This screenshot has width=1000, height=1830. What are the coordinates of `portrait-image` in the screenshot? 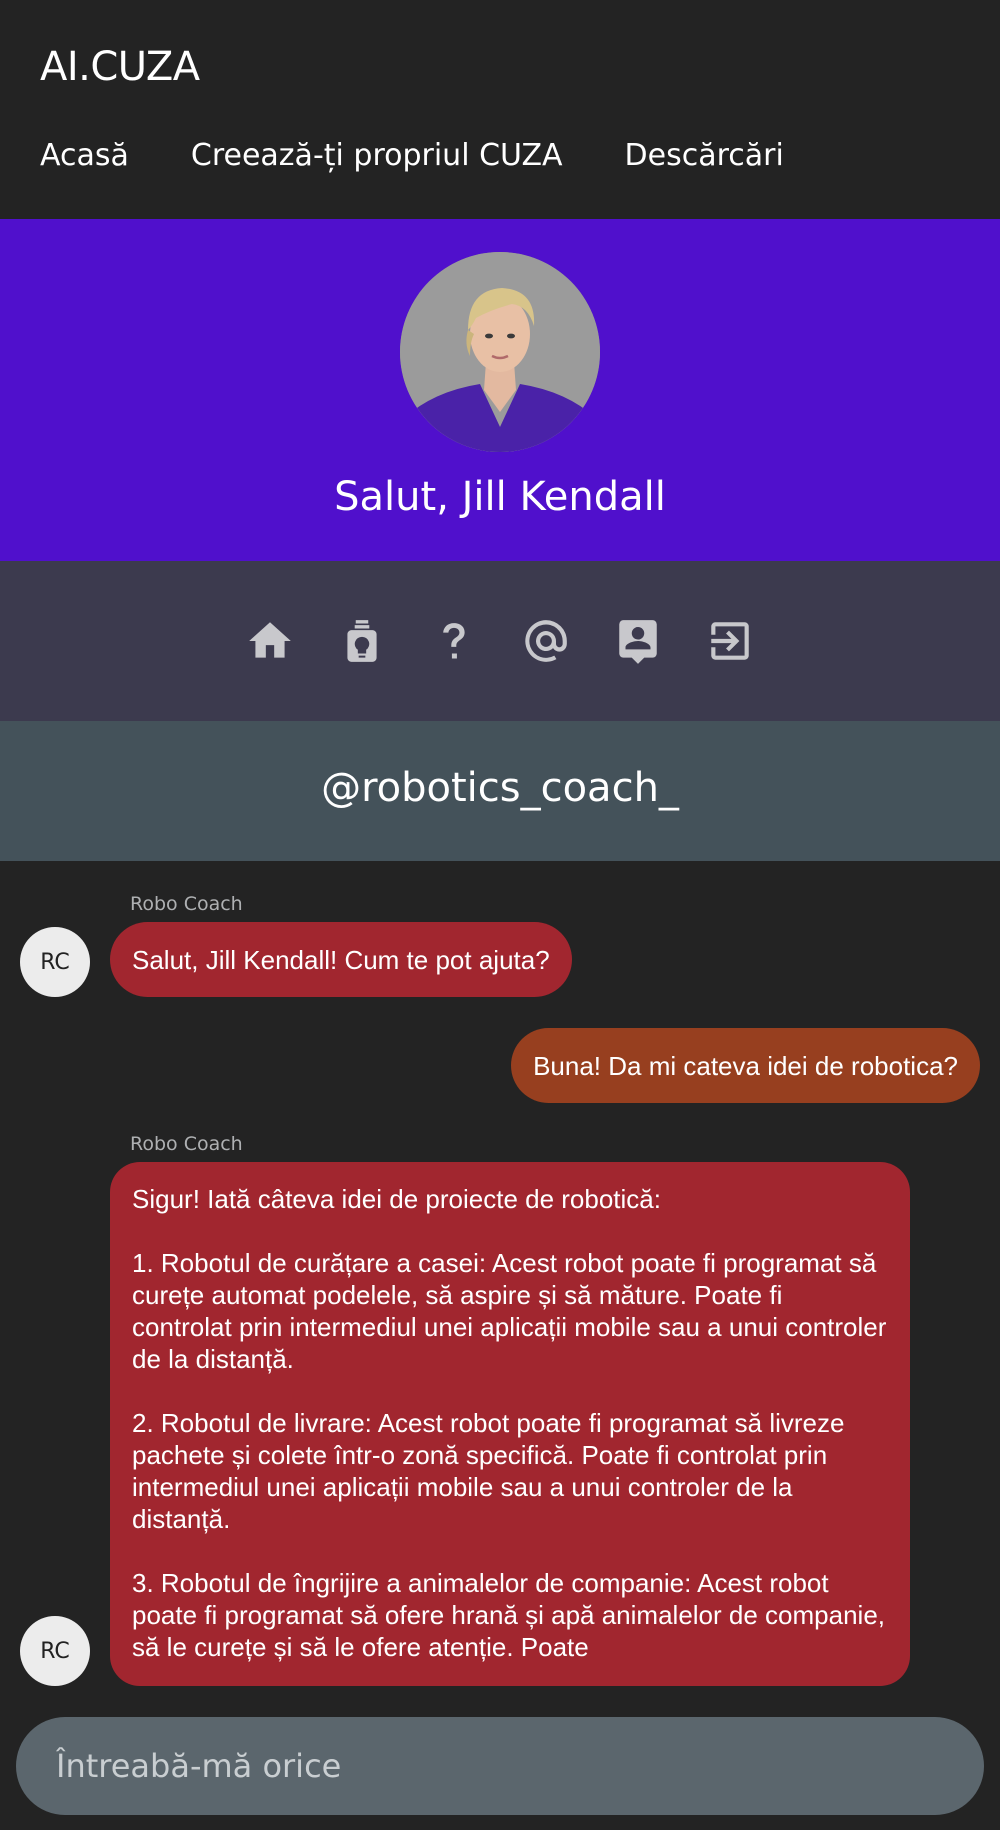 It's located at (500, 352).